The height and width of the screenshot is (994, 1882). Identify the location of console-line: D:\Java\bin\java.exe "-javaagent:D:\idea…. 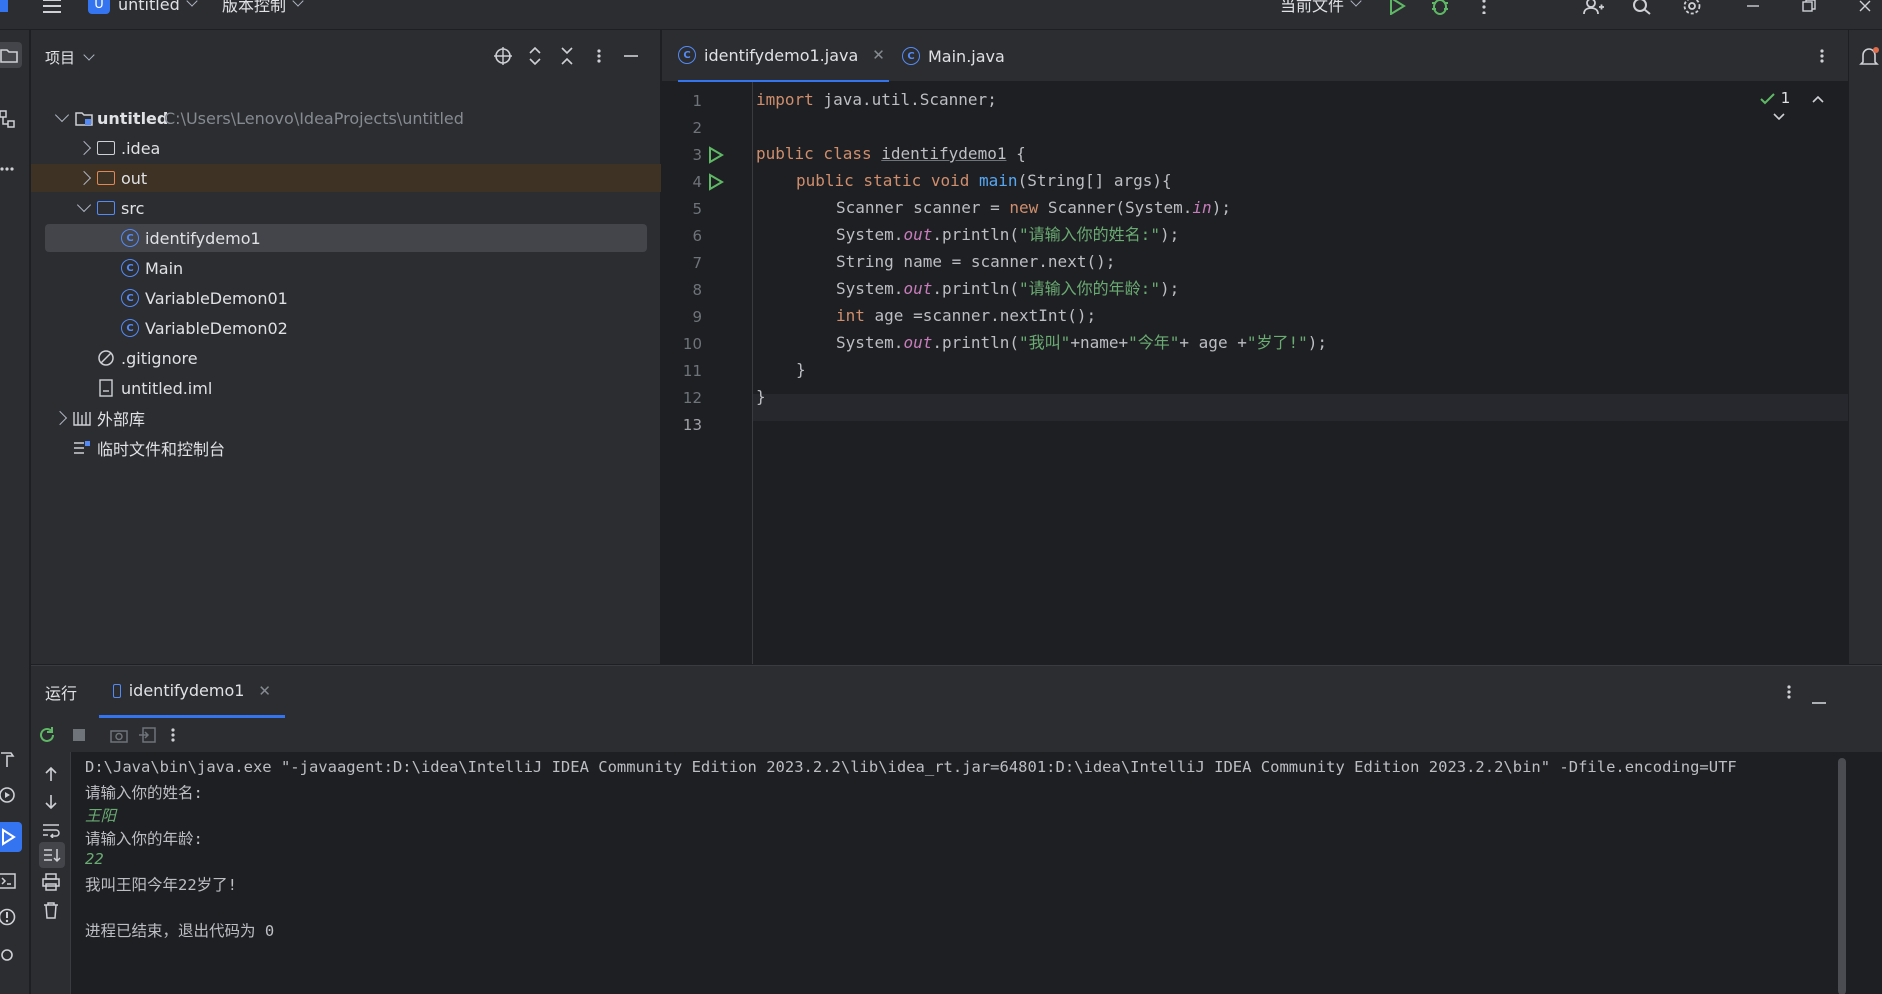
(911, 767).